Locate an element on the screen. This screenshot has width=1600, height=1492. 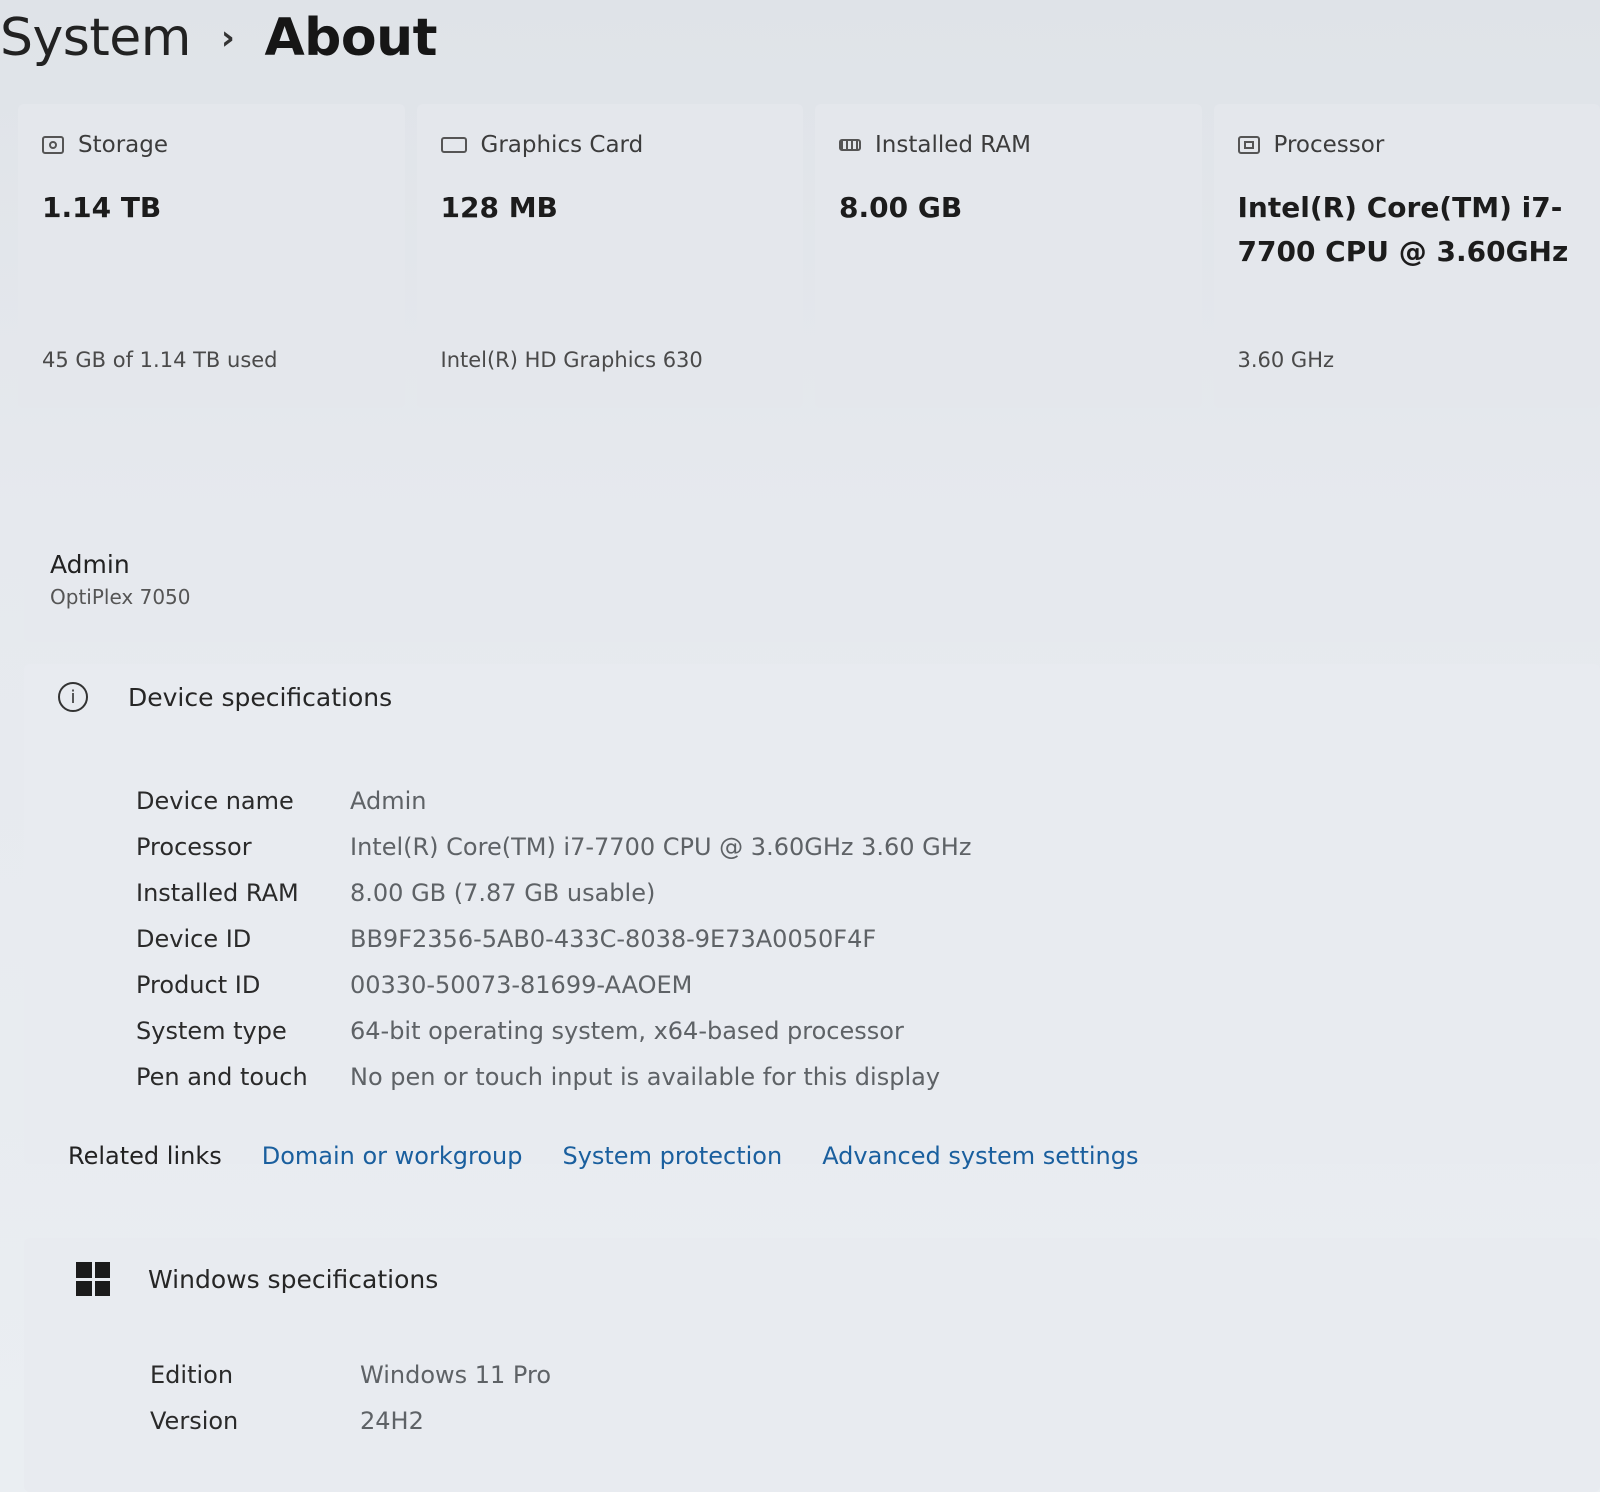
card-subtitle: Intel(R) HD Graphics 630 is located at coordinates (571, 360).